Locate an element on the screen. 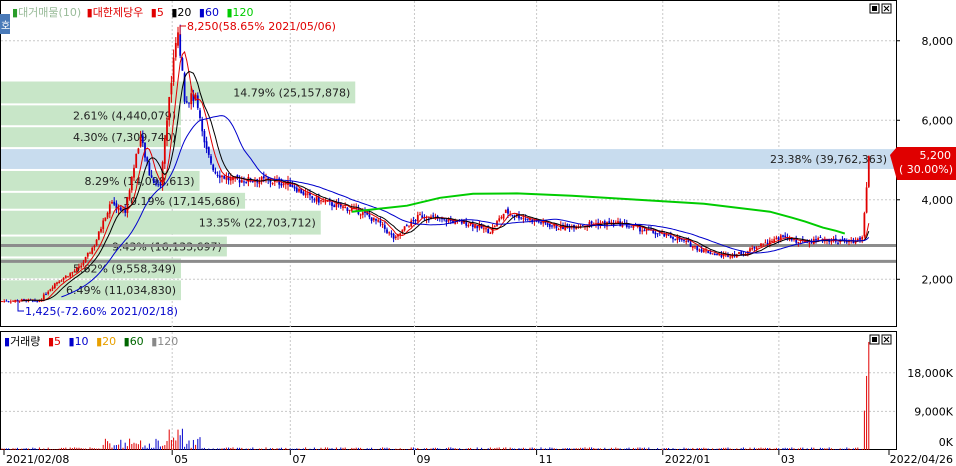 The width and height of the screenshot is (956, 466). high-annotation-label: 8,250(58.65% 2021/05/06) is located at coordinates (261, 26).